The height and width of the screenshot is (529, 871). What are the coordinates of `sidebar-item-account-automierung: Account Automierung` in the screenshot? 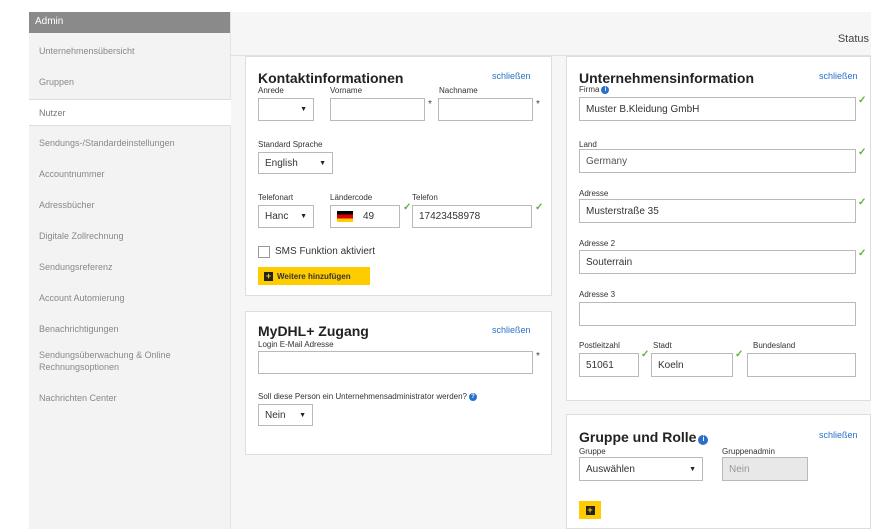 It's located at (130, 298).